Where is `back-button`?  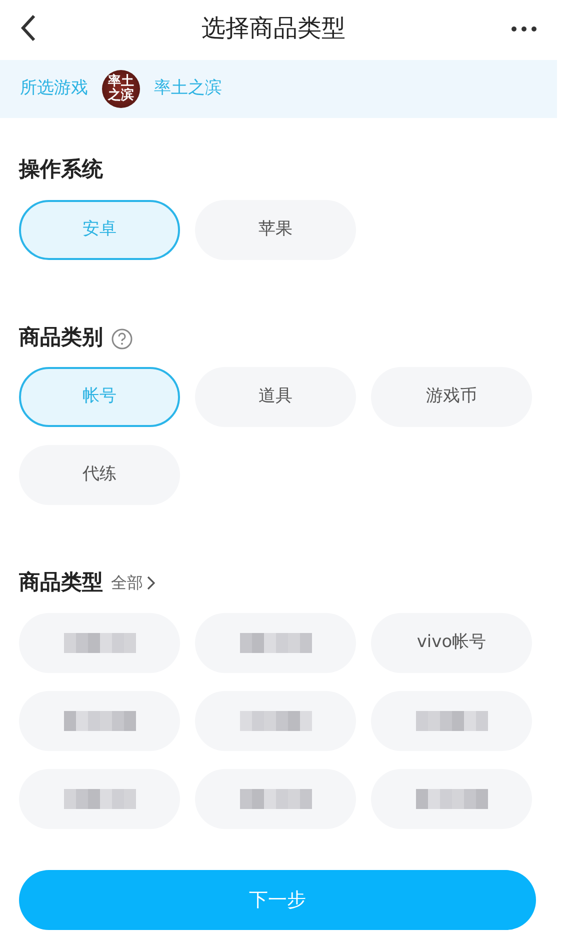 back-button is located at coordinates (28, 28).